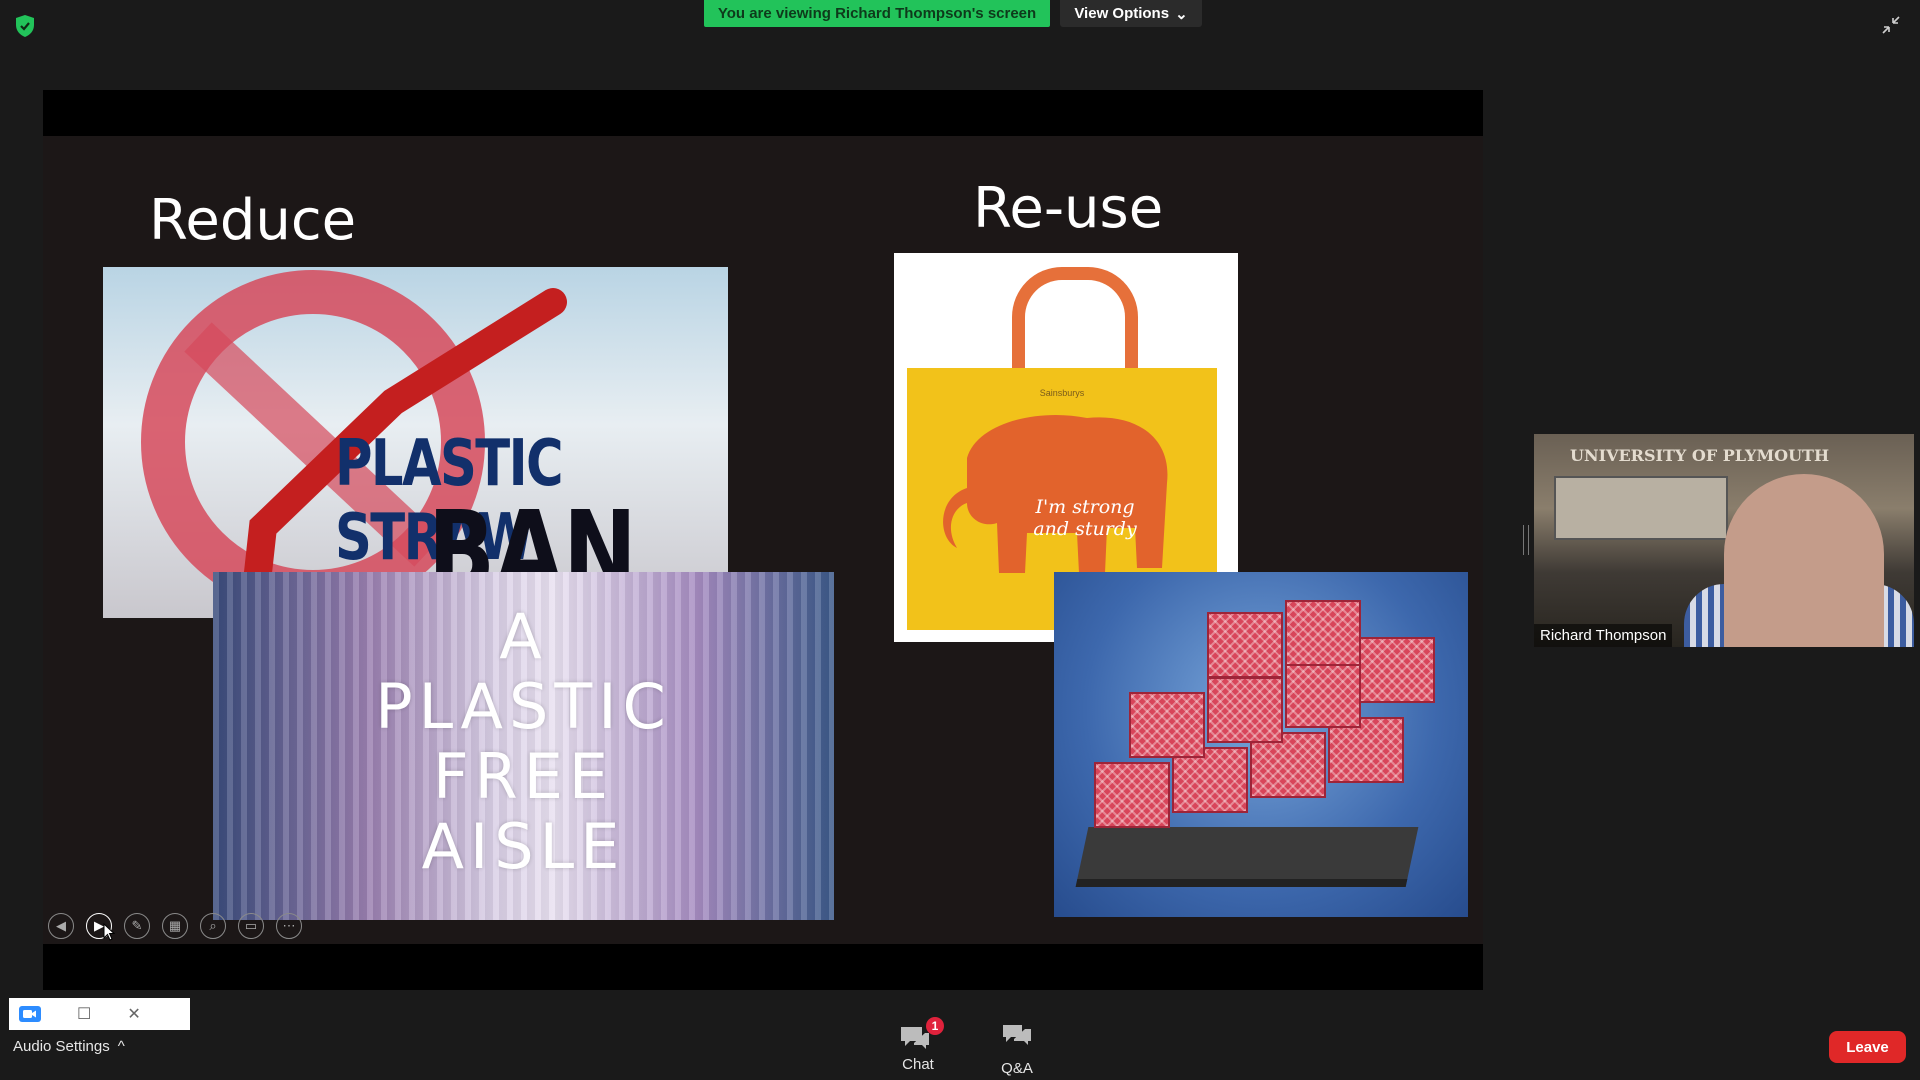 The width and height of the screenshot is (1920, 1080). What do you see at coordinates (30, 1014) in the screenshot?
I see `zoom-camera-icon` at bounding box center [30, 1014].